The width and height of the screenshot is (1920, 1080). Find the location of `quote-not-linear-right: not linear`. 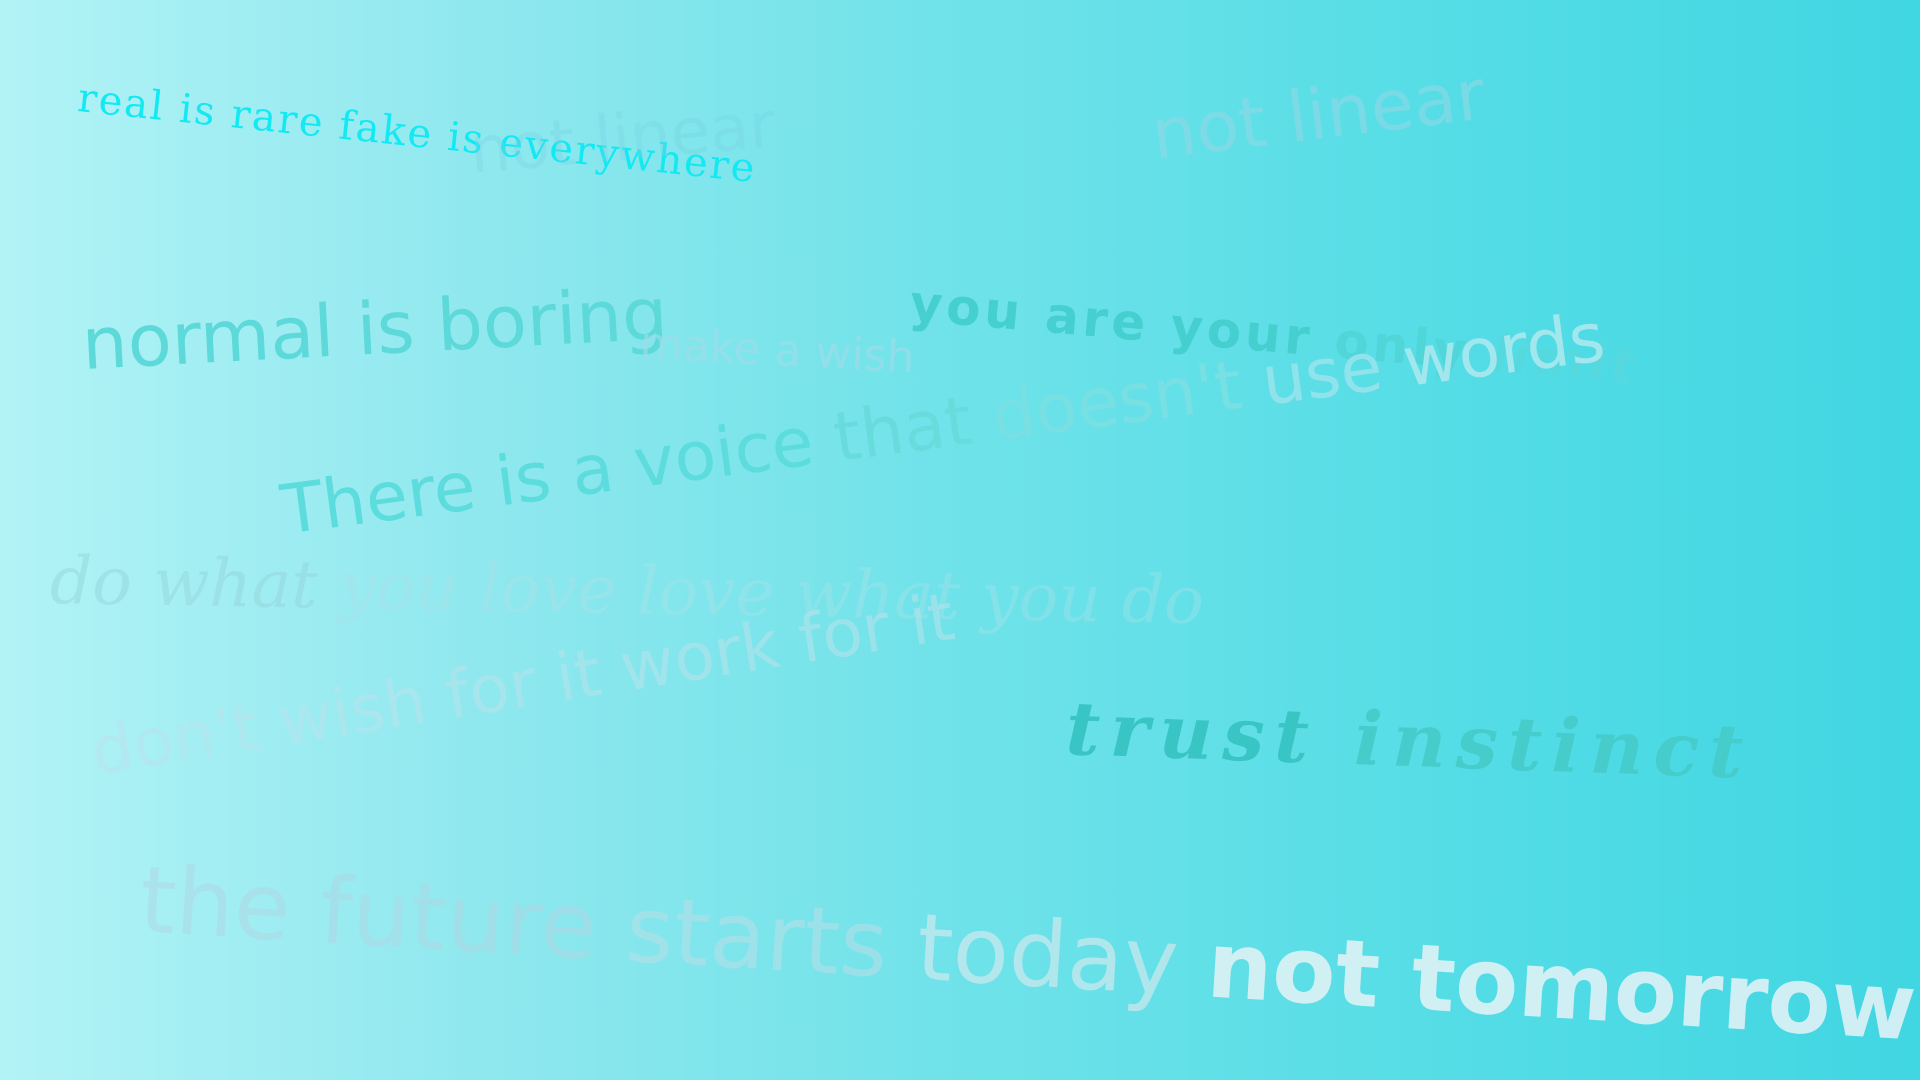

quote-not-linear-right: not linear is located at coordinates (1318, 114).